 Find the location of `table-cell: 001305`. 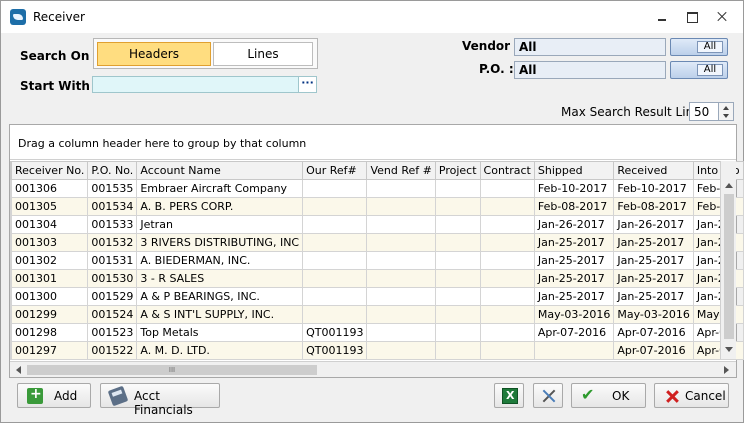

table-cell: 001305 is located at coordinates (49, 206).